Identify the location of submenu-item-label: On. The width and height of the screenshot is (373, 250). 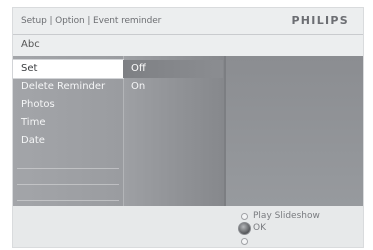
(138, 86).